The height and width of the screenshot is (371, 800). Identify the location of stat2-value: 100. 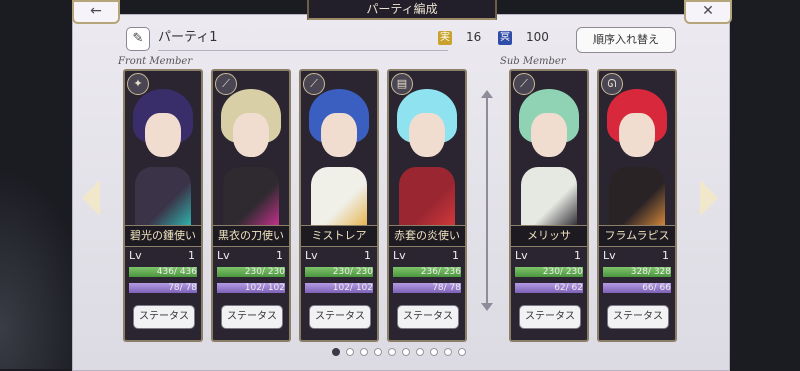
(537, 37).